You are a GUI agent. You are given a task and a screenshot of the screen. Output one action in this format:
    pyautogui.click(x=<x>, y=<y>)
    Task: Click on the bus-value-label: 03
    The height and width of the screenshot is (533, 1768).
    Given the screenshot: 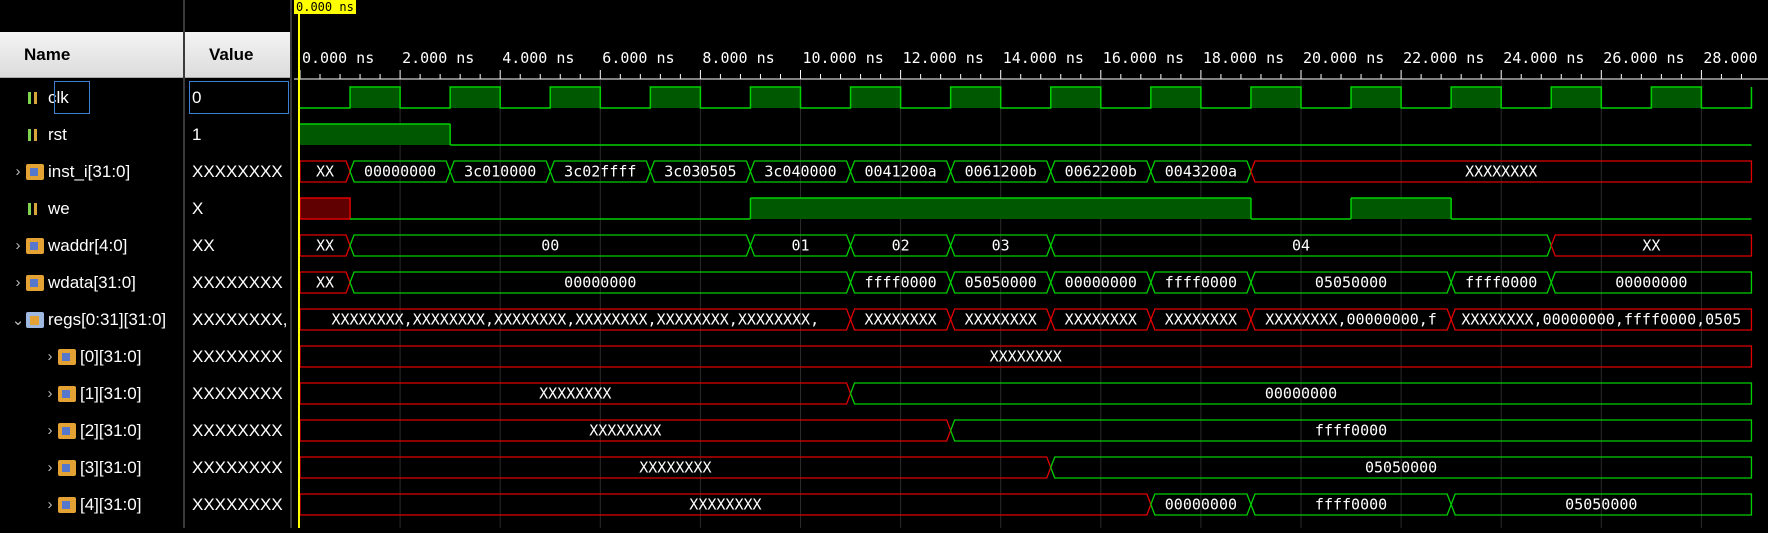 What is the action you would take?
    pyautogui.click(x=1001, y=246)
    